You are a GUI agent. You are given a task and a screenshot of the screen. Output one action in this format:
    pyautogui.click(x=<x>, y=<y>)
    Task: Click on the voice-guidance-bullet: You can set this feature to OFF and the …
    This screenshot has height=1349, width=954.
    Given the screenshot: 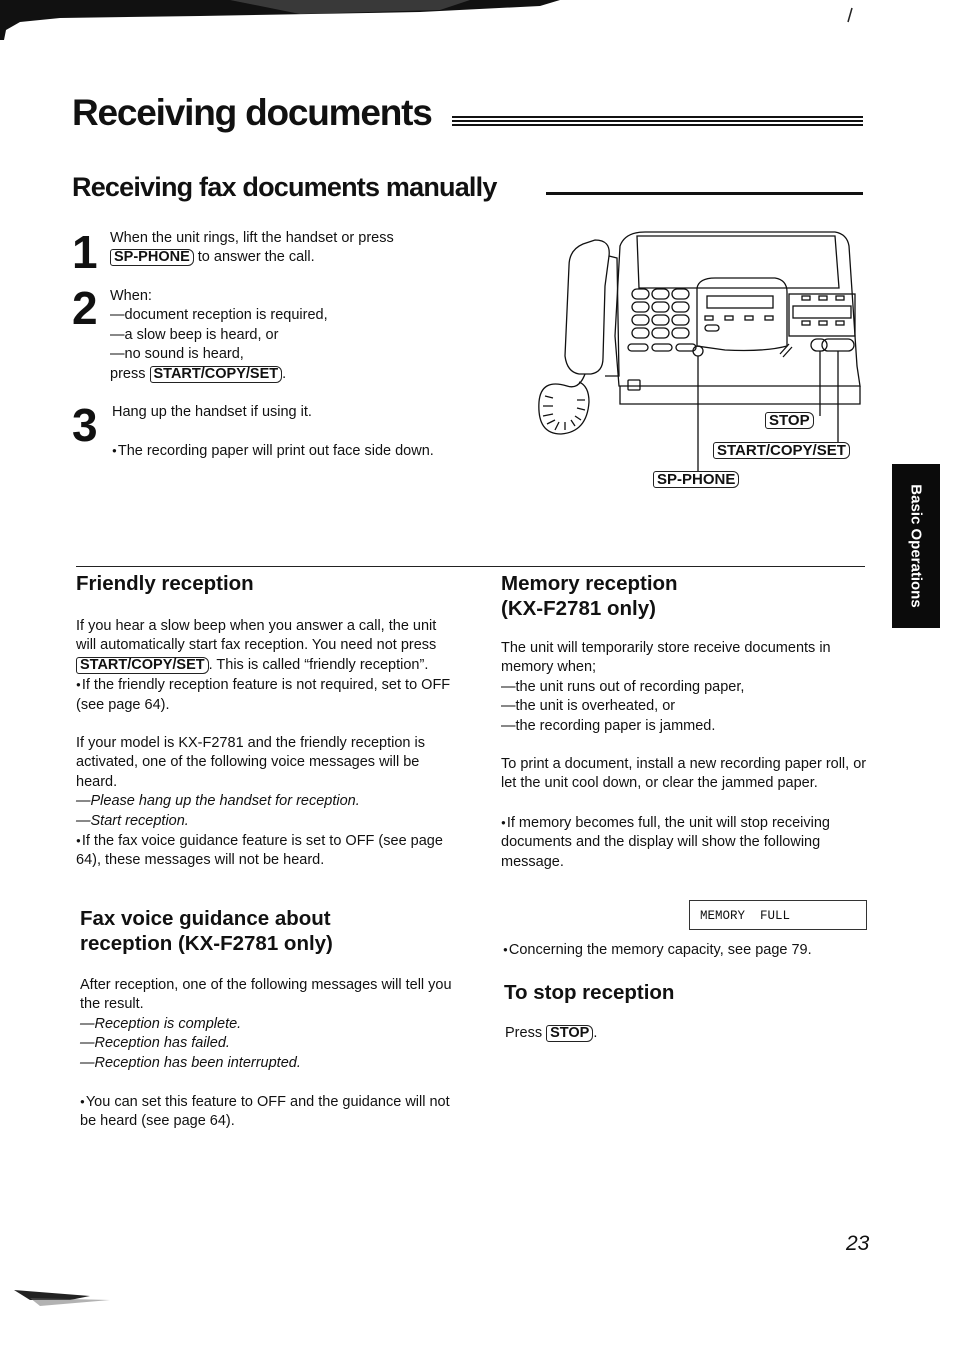 What is the action you would take?
    pyautogui.click(x=270, y=1112)
    